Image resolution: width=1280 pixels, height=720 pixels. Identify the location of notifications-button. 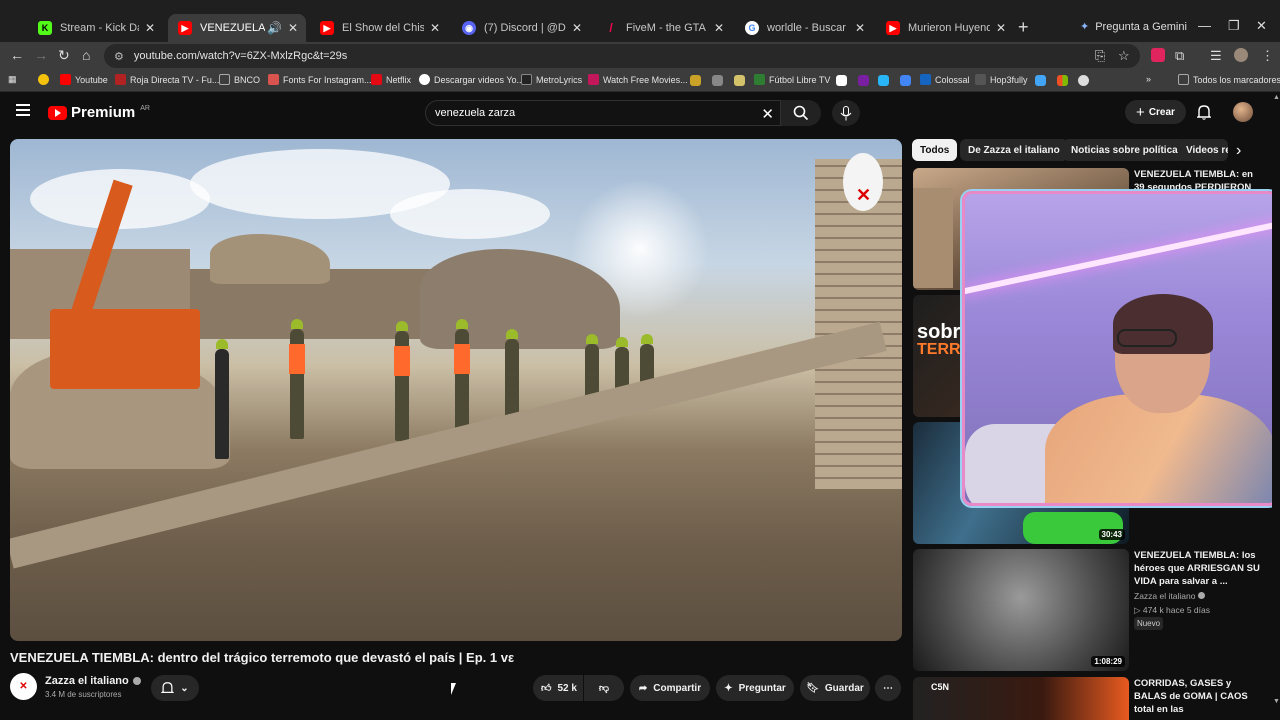
(1204, 114).